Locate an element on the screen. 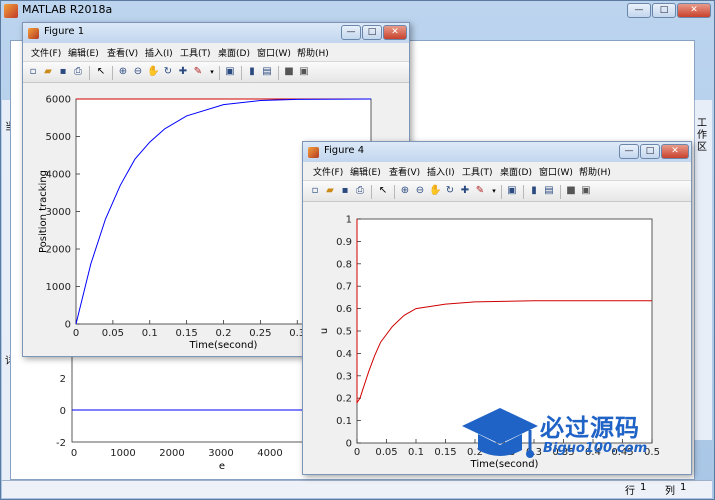 This screenshot has width=715, height=500. figure1-title: Figure 1 is located at coordinates (64, 31).